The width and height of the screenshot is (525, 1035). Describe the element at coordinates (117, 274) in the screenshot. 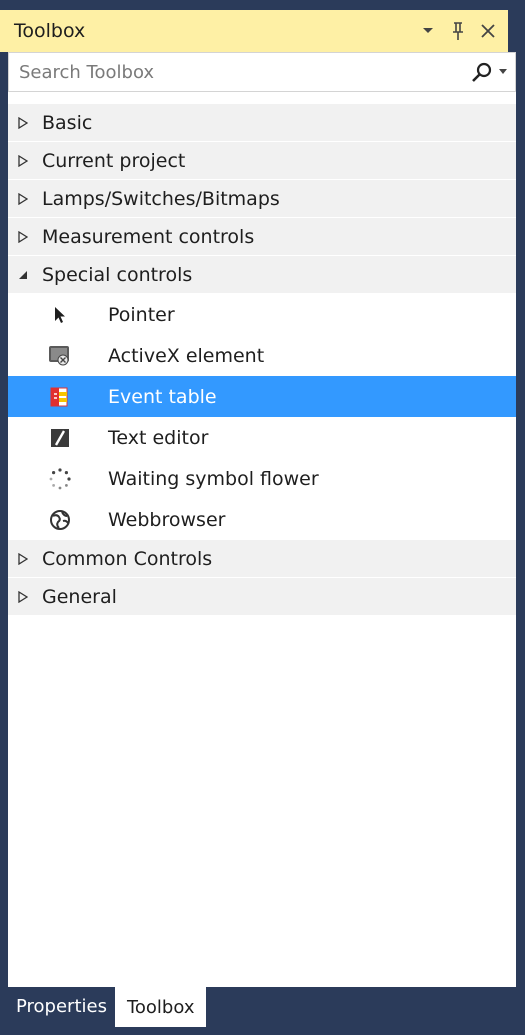

I see `group-label: Special controls` at that location.